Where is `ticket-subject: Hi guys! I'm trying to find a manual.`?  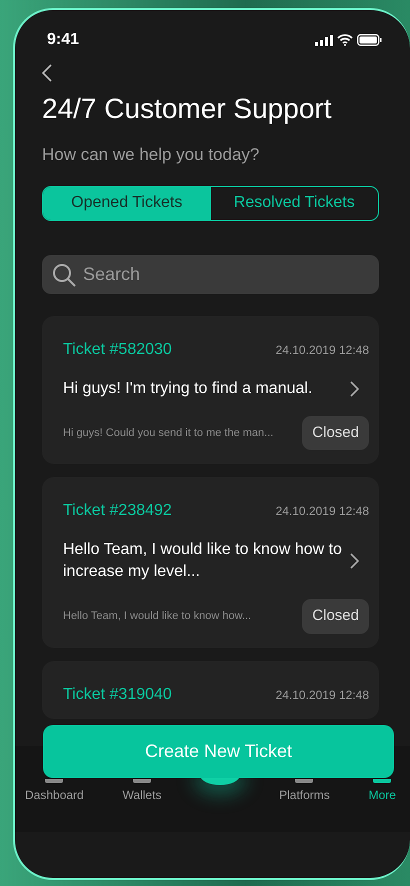
ticket-subject: Hi guys! I'm trying to find a manual. is located at coordinates (187, 388).